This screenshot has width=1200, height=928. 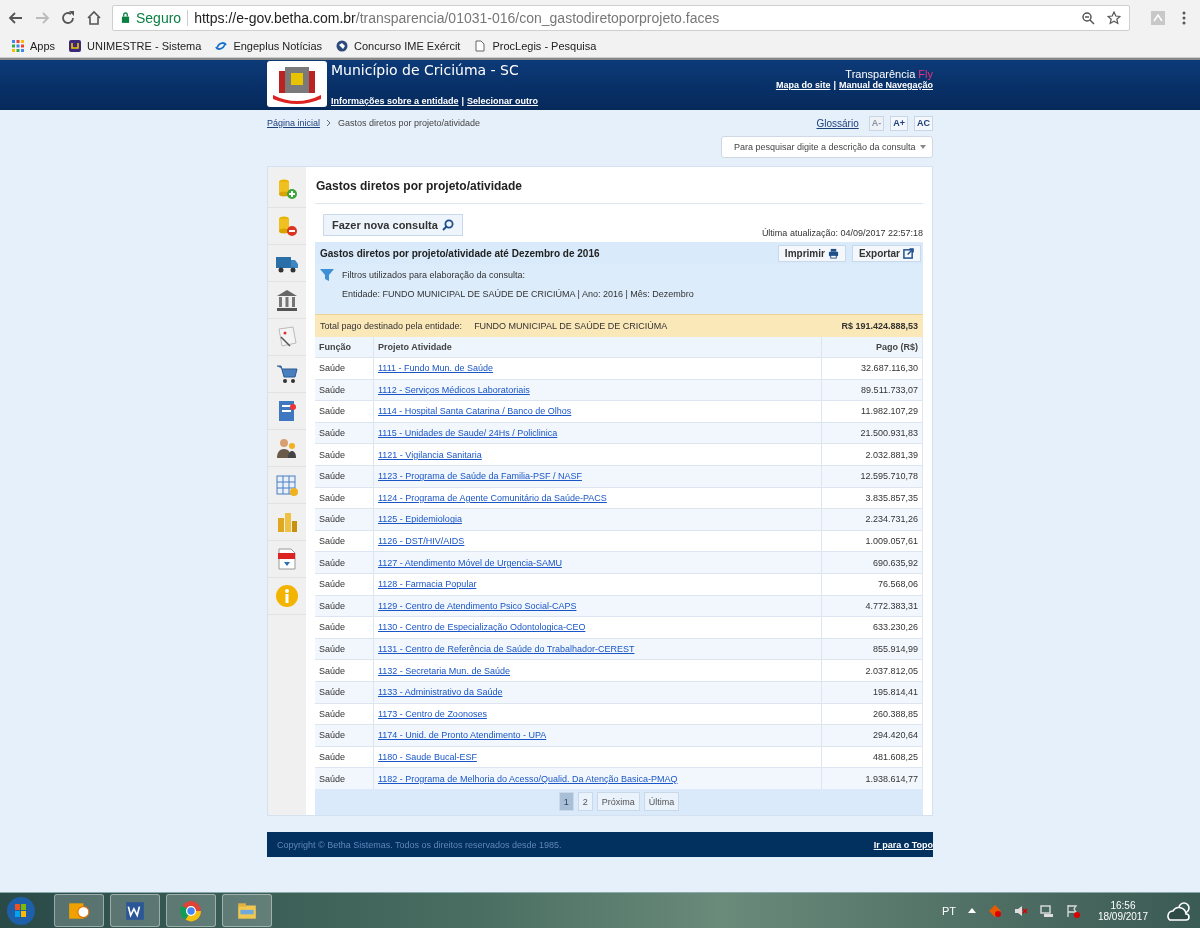 What do you see at coordinates (454, 389) in the screenshot?
I see `project-link: 1112 - Serviços Médicos Laboratoriais` at bounding box center [454, 389].